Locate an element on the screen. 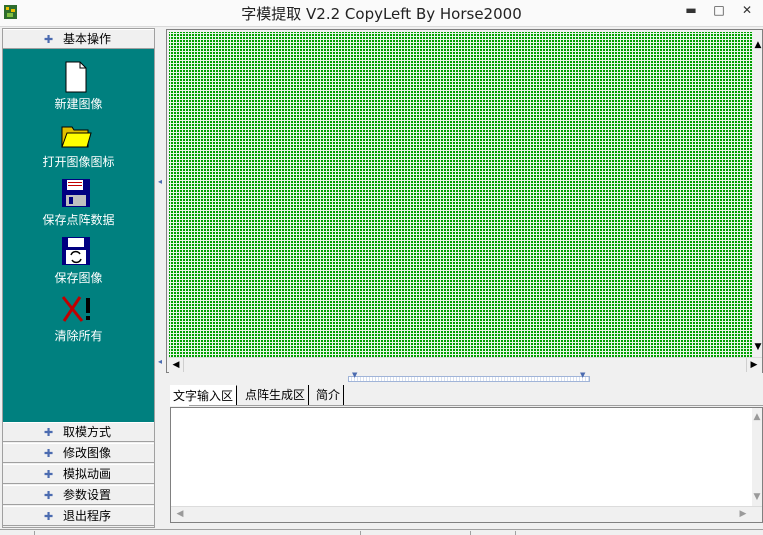 The width and height of the screenshot is (763, 535). tool-label: 清除所有 is located at coordinates (78, 336).